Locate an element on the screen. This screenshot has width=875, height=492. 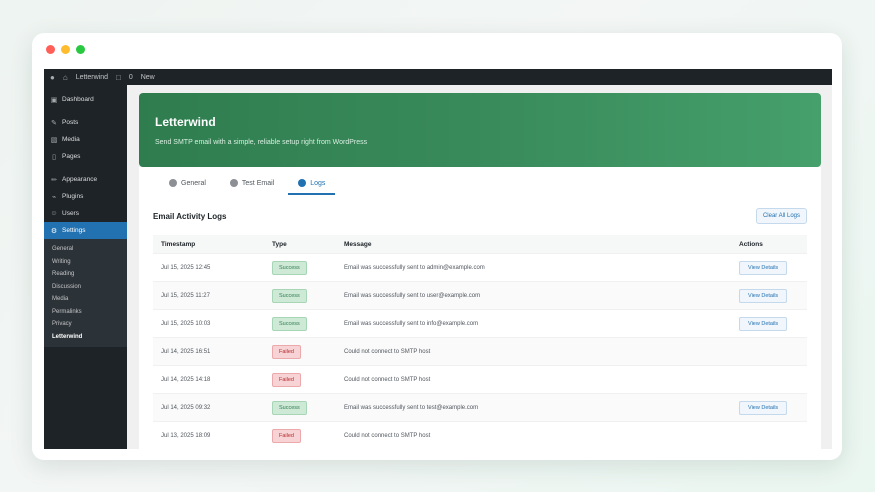
sidebar-item-plugins: ⌁ Plugins is located at coordinates (85, 196).